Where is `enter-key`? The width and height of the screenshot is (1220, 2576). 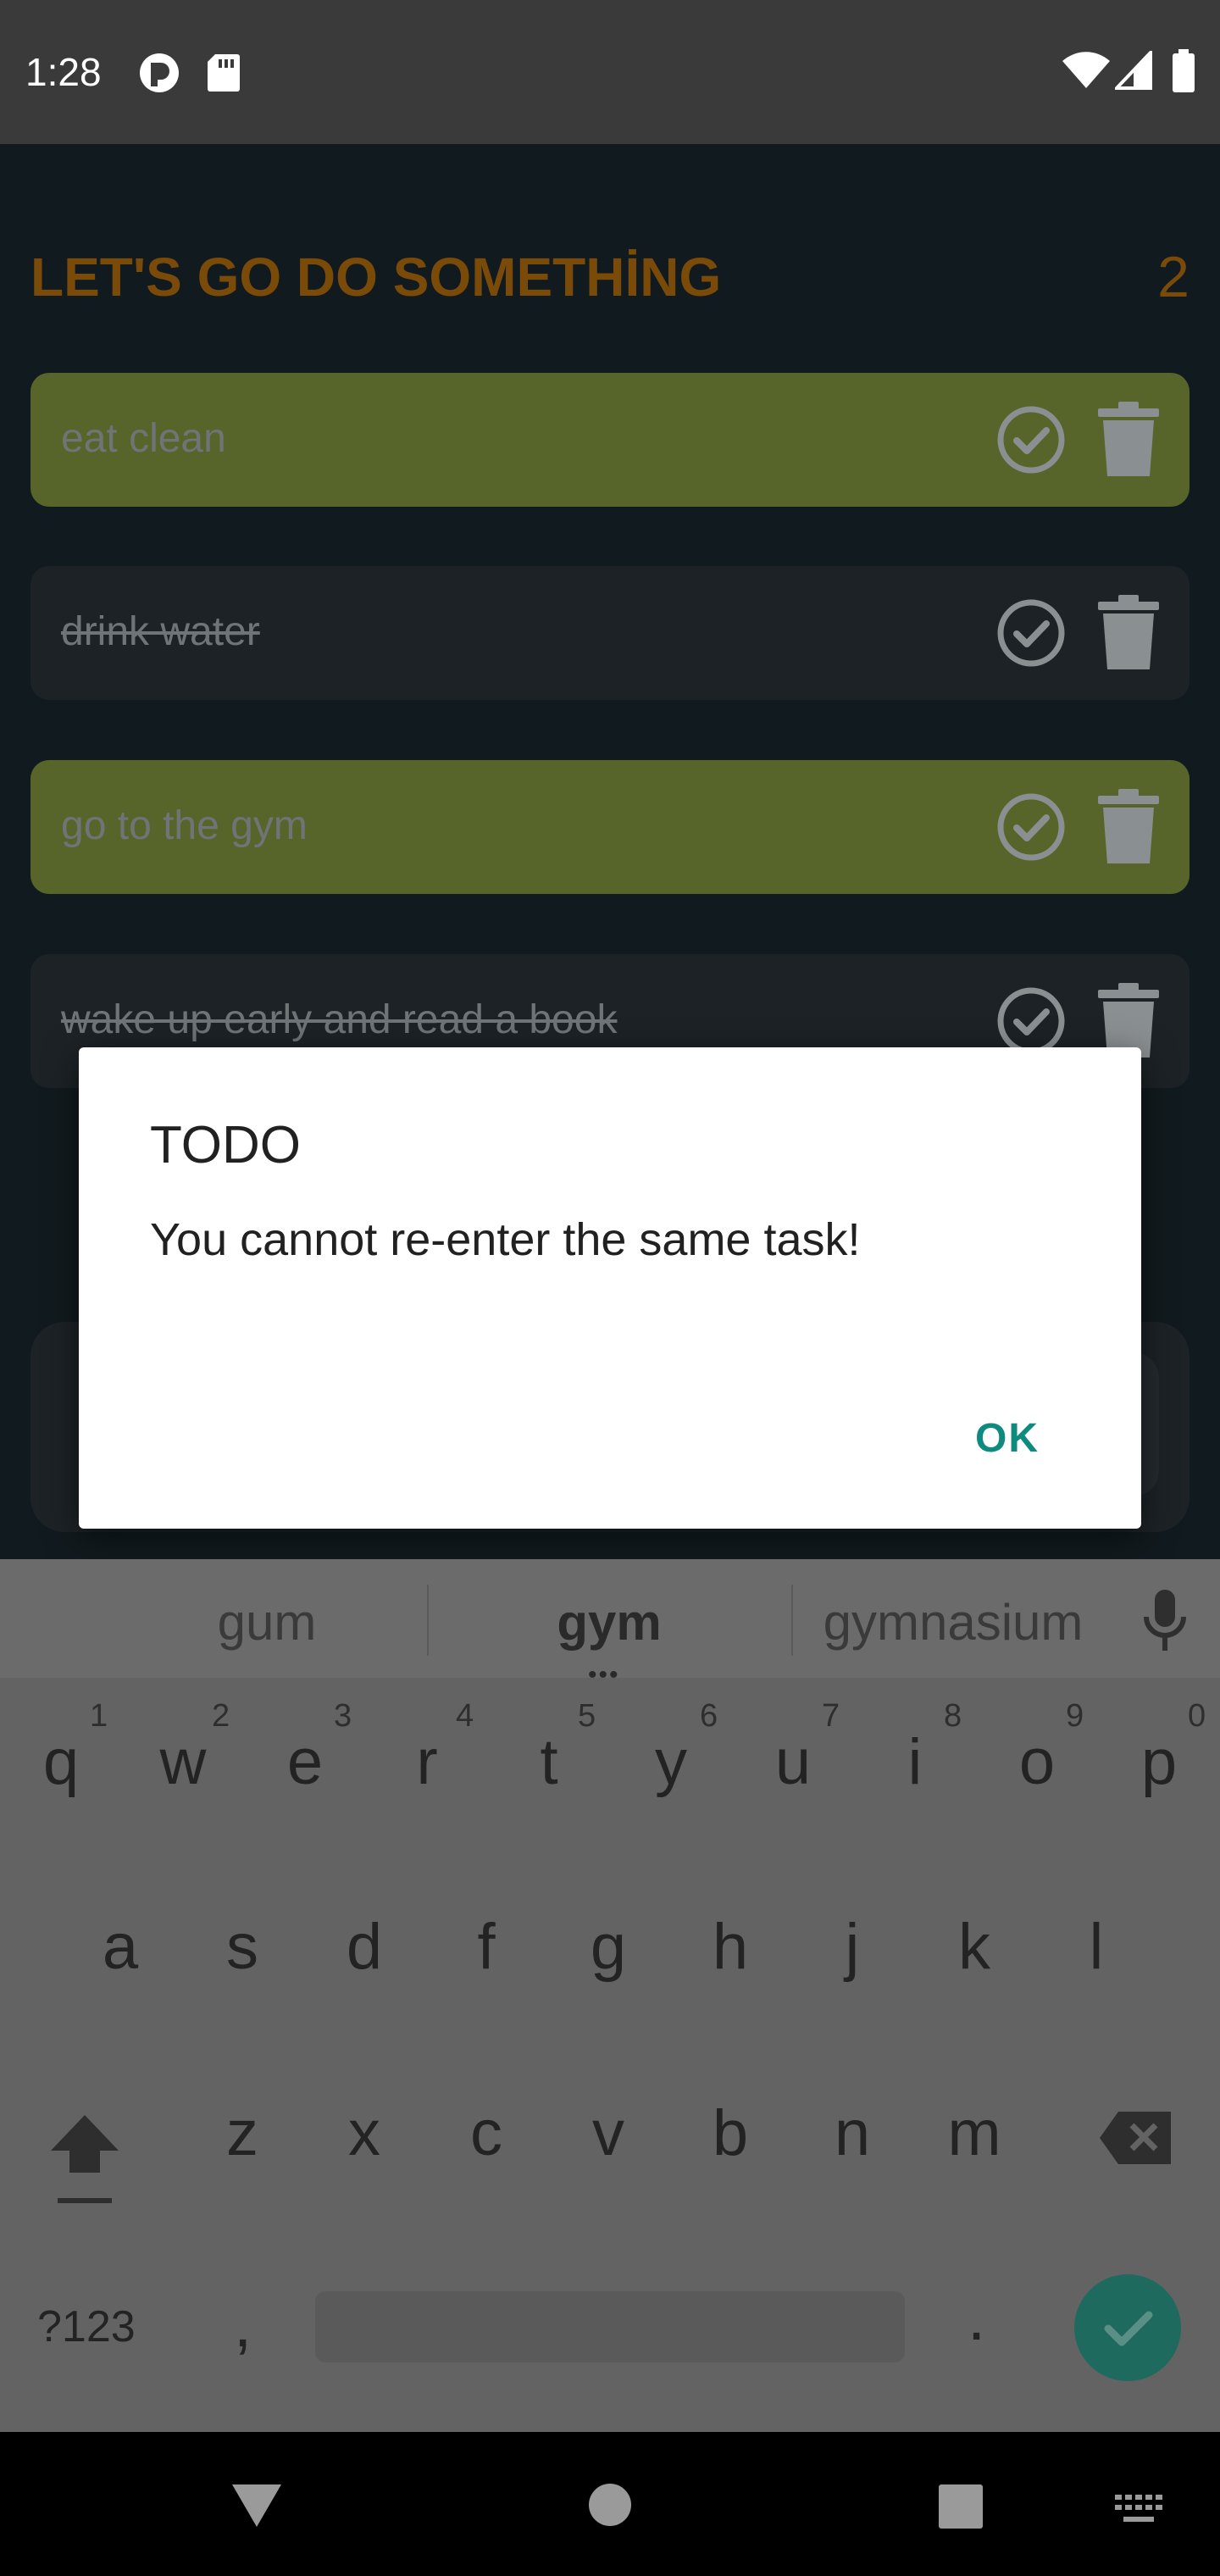
enter-key is located at coordinates (1127, 2327).